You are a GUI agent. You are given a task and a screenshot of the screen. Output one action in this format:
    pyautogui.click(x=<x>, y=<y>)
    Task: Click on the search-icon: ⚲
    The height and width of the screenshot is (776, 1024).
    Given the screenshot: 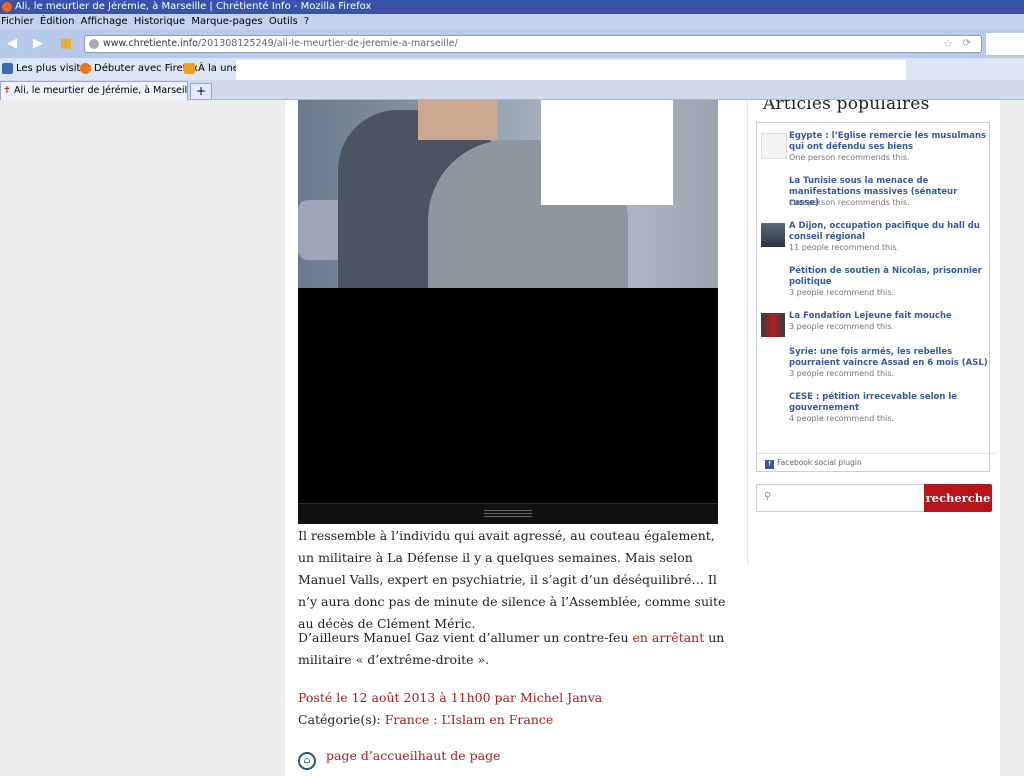 What is the action you would take?
    pyautogui.click(x=768, y=496)
    